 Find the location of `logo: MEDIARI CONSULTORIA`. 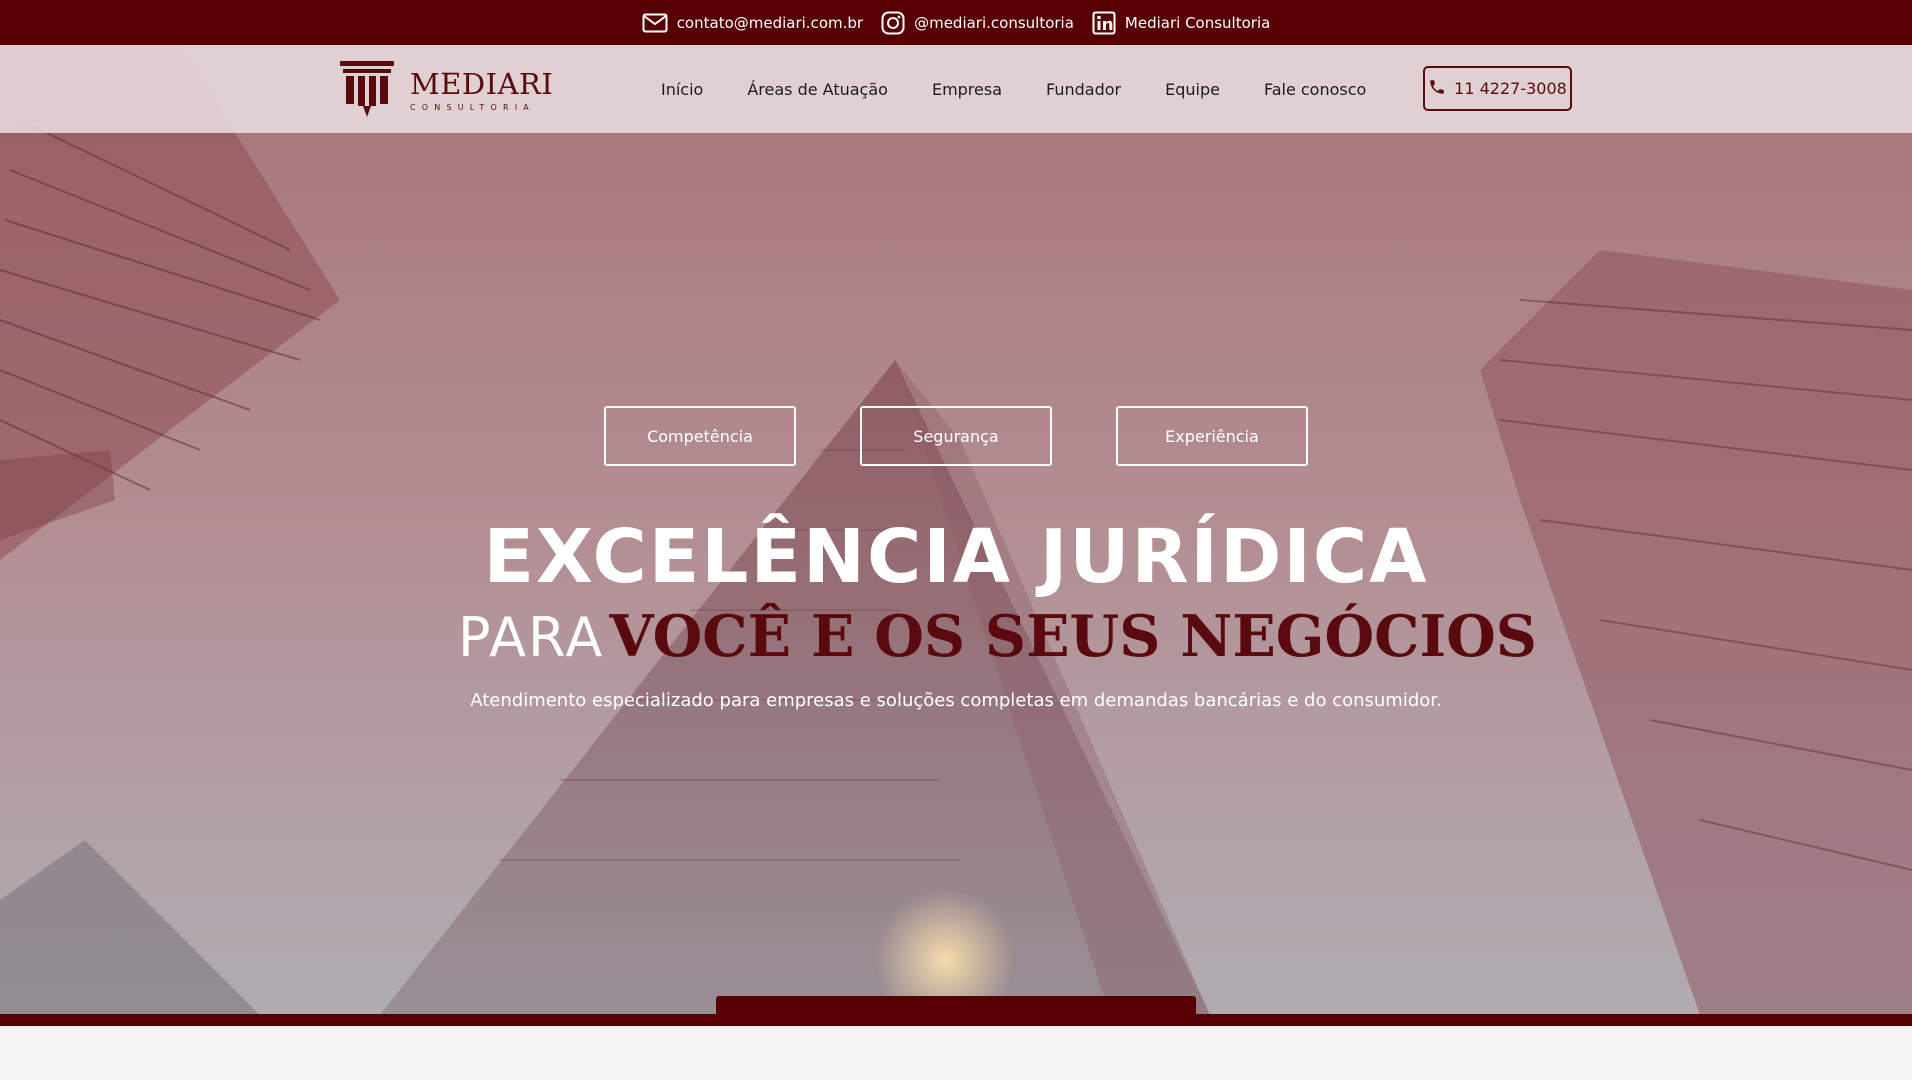

logo: MEDIARI CONSULTORIA is located at coordinates (445, 91).